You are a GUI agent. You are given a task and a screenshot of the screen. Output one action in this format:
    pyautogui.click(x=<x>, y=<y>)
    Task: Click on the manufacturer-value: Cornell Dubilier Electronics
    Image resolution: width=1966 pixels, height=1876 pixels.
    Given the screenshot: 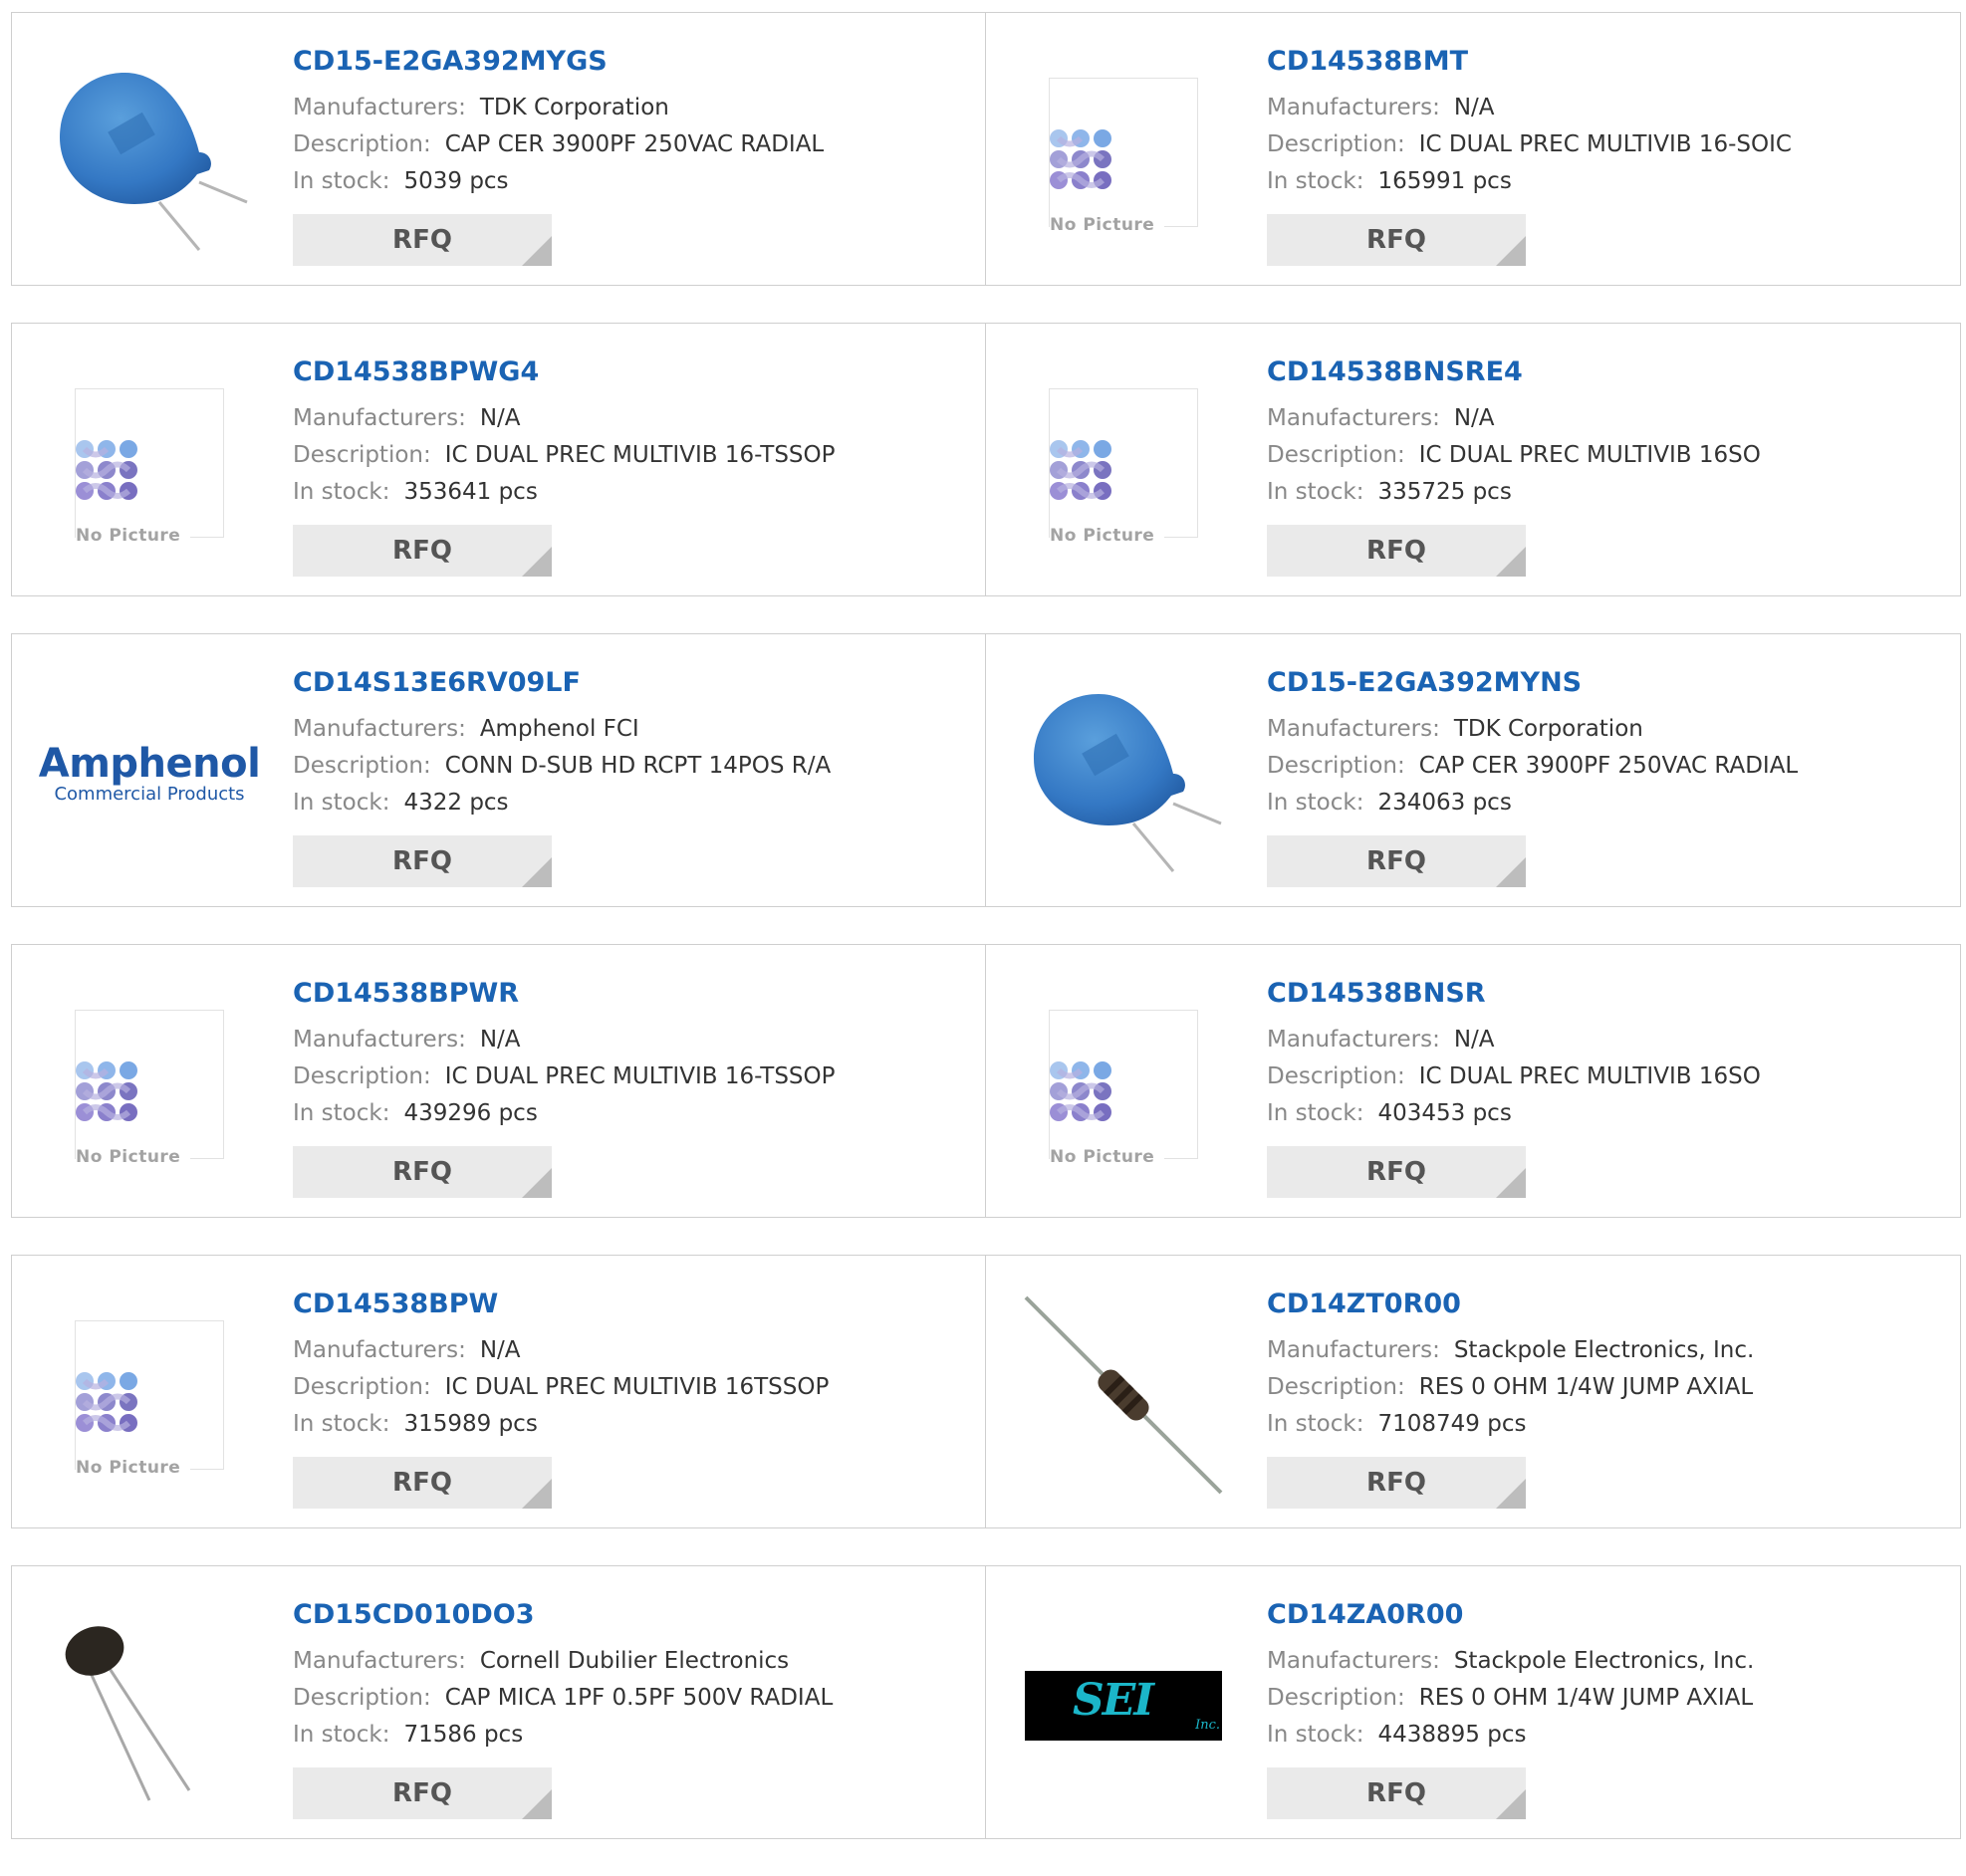 What is the action you would take?
    pyautogui.click(x=634, y=1661)
    